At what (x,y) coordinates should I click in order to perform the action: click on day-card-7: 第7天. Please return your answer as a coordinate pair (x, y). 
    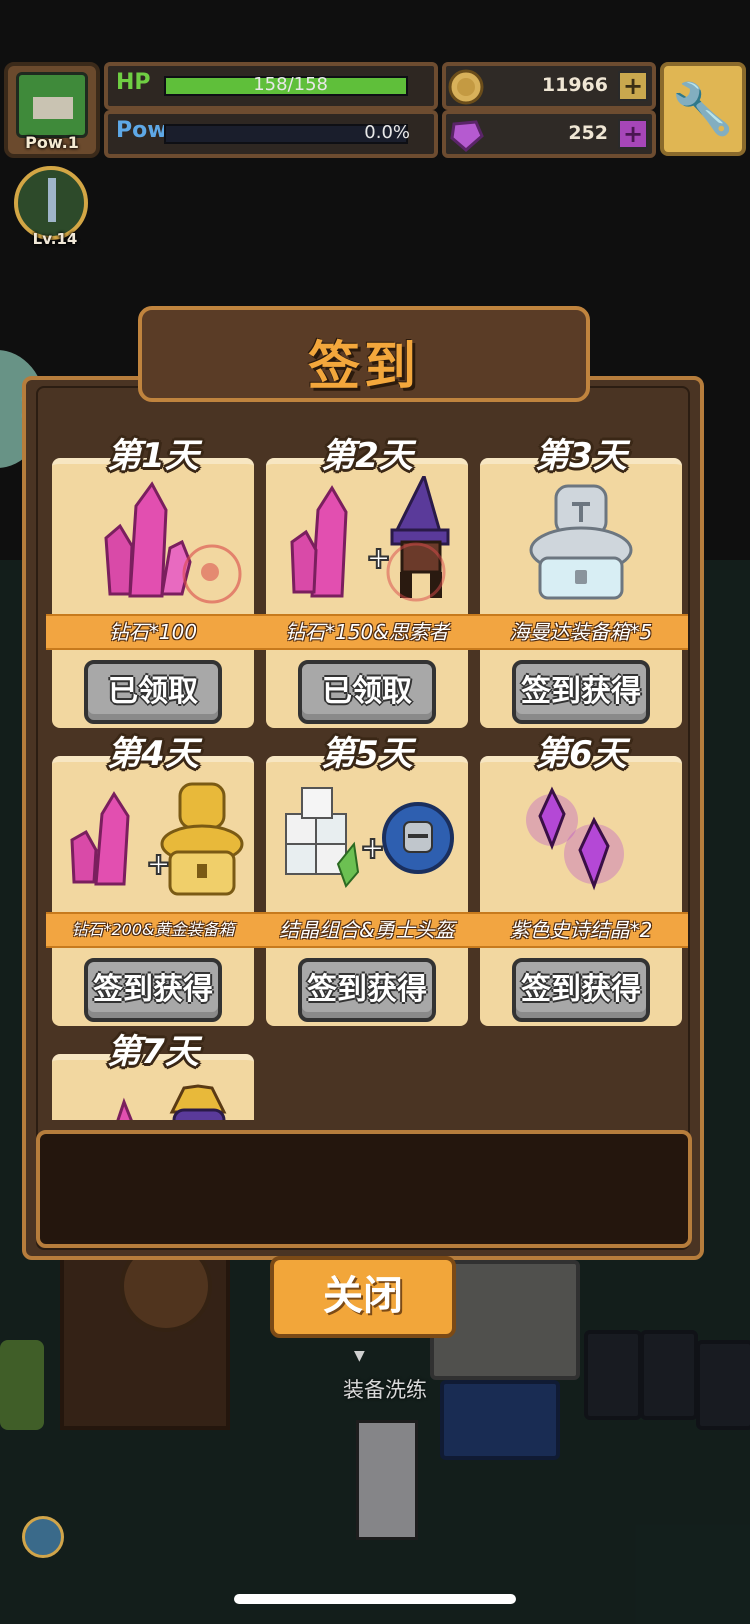
    Looking at the image, I should click on (153, 1076).